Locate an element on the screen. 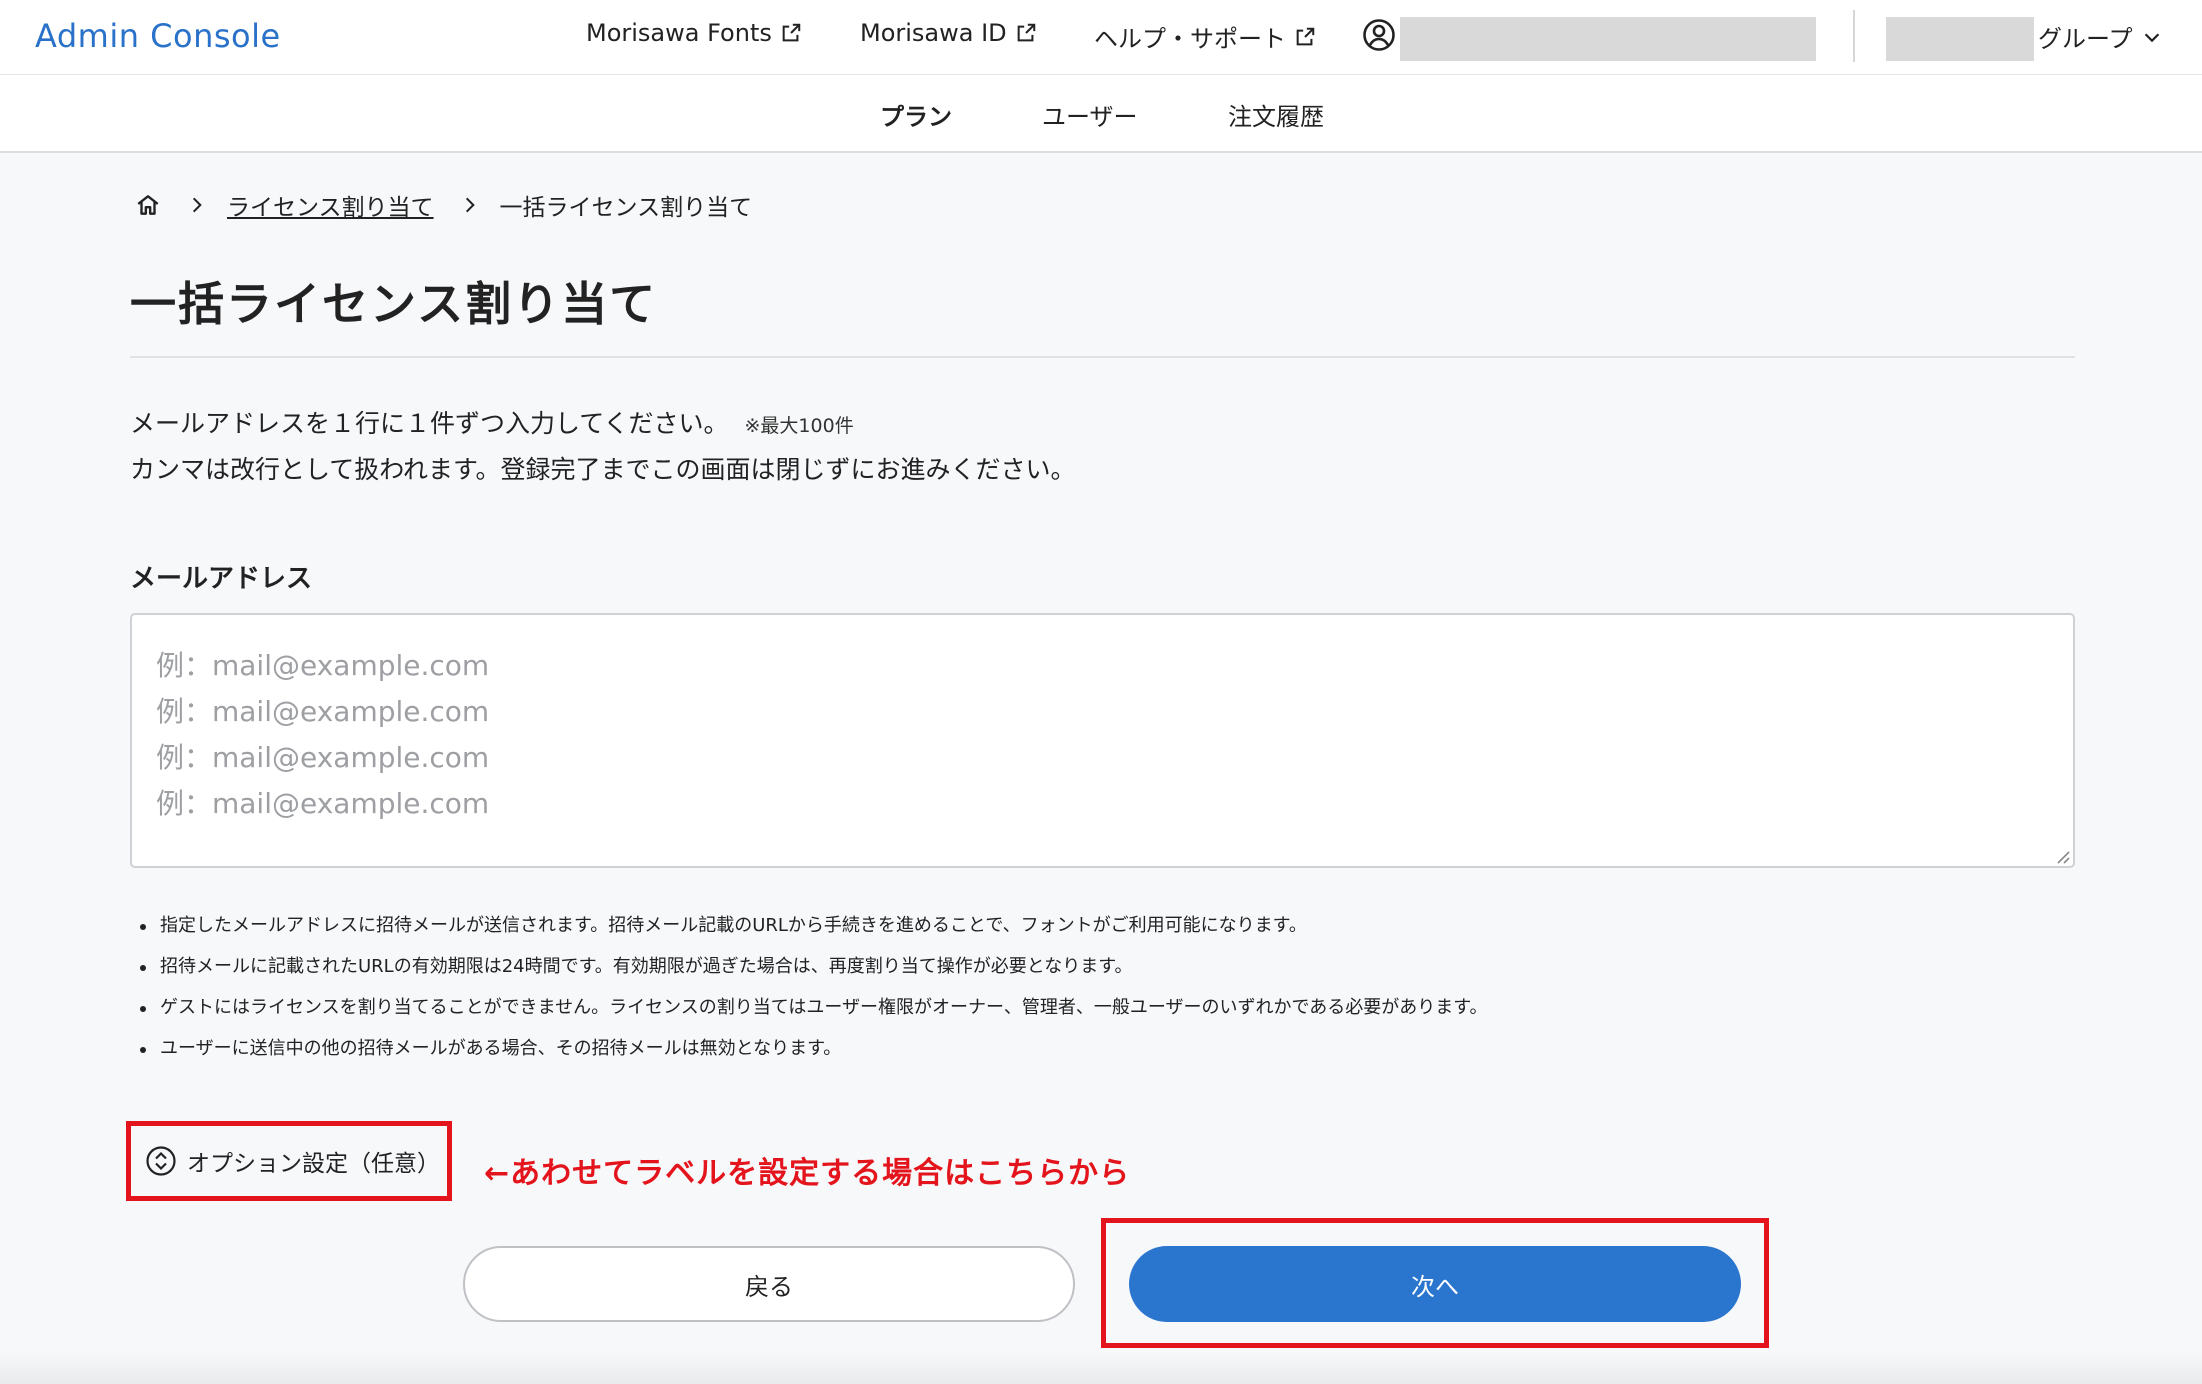  back-button: 戻る is located at coordinates (769, 1284).